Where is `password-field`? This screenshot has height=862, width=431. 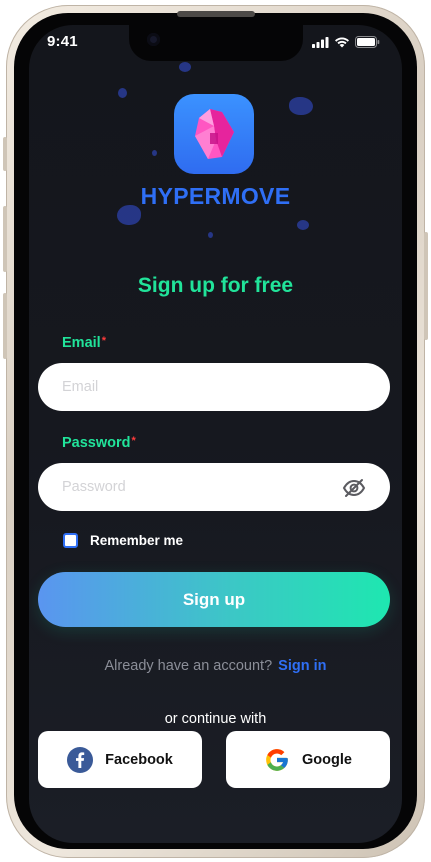 password-field is located at coordinates (214, 487).